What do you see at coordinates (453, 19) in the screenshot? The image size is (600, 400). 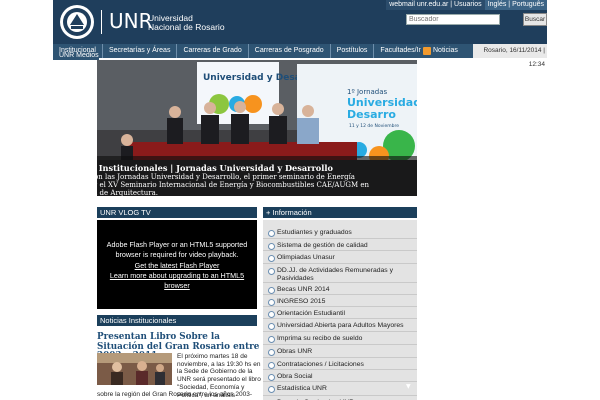 I see `search-input` at bounding box center [453, 19].